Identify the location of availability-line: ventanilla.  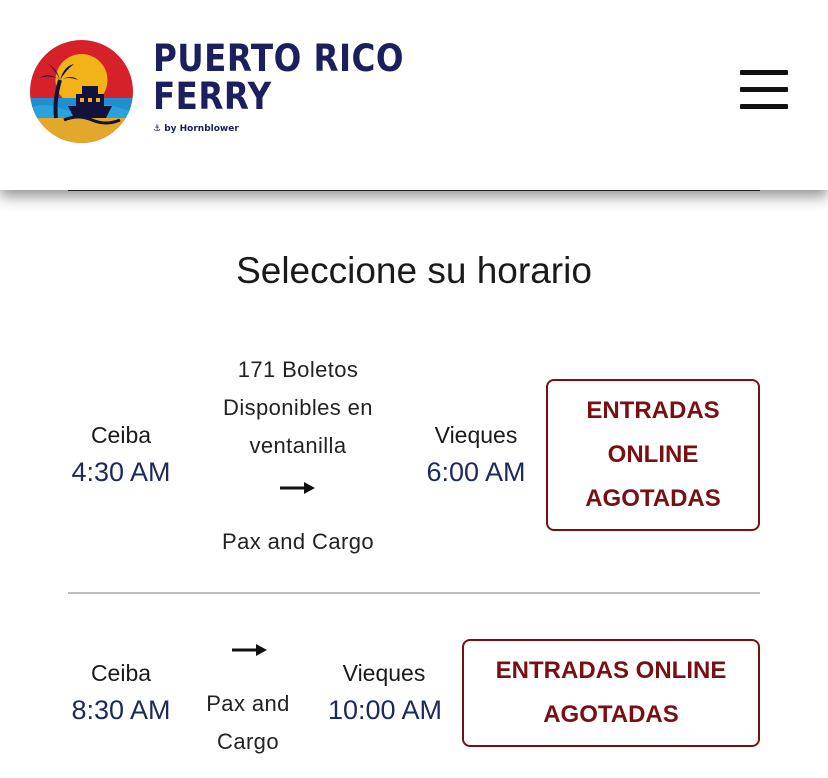
(298, 445).